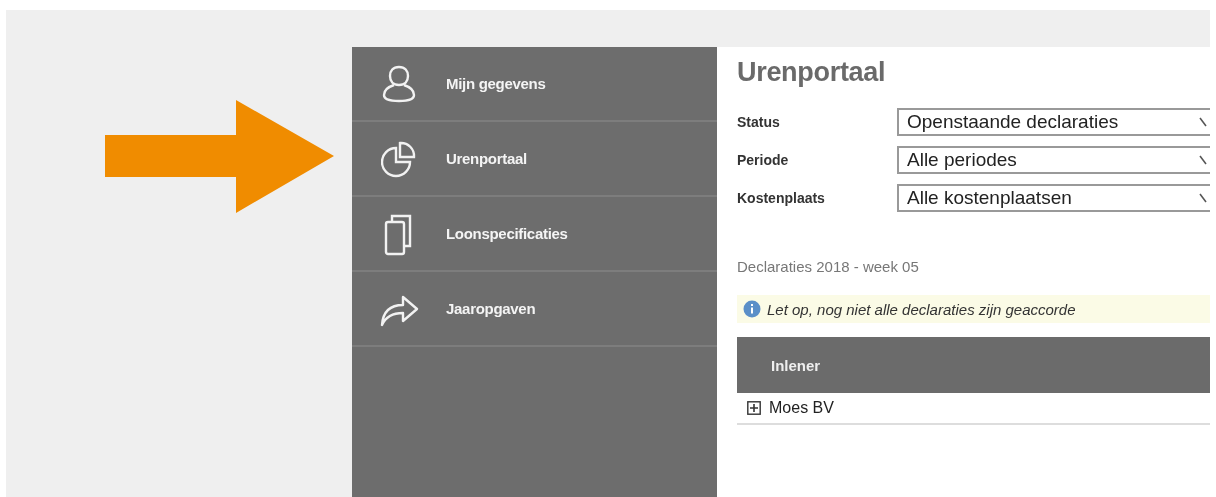  I want to click on notice-text: Let op, nog niet alle declaraties zijn geaccorde, so click(921, 309).